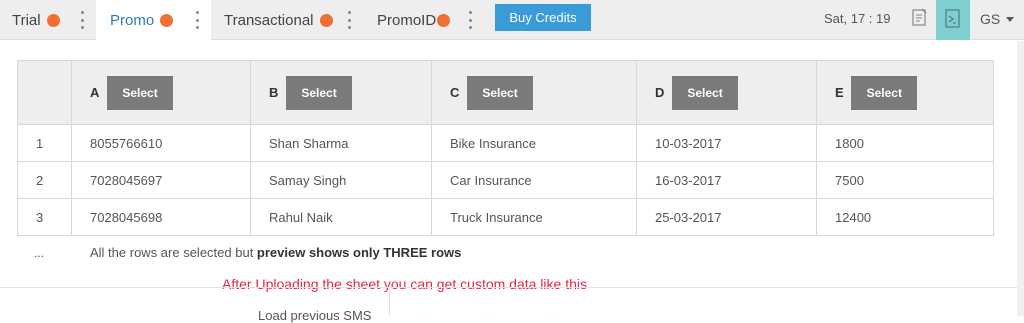 This screenshot has height=323, width=1024. Describe the element at coordinates (44, 143) in the screenshot. I see `row-index: 1` at that location.